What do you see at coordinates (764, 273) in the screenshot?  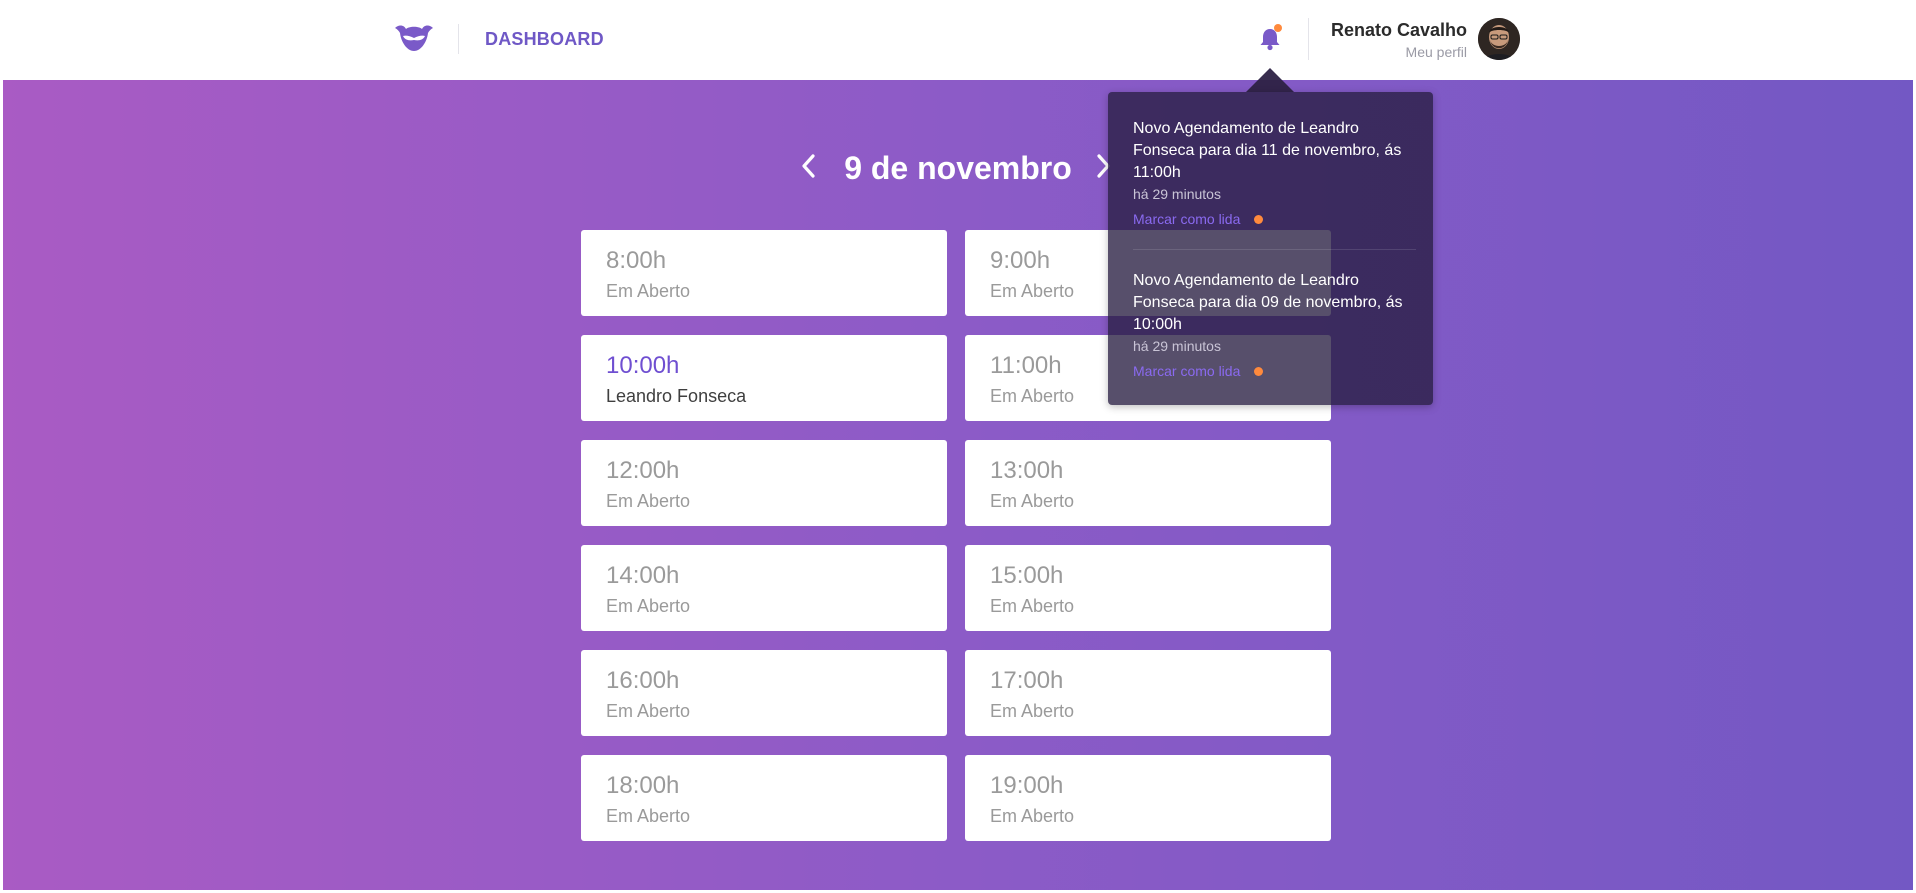 I see `time-slot: 8:00h Em Aberto` at bounding box center [764, 273].